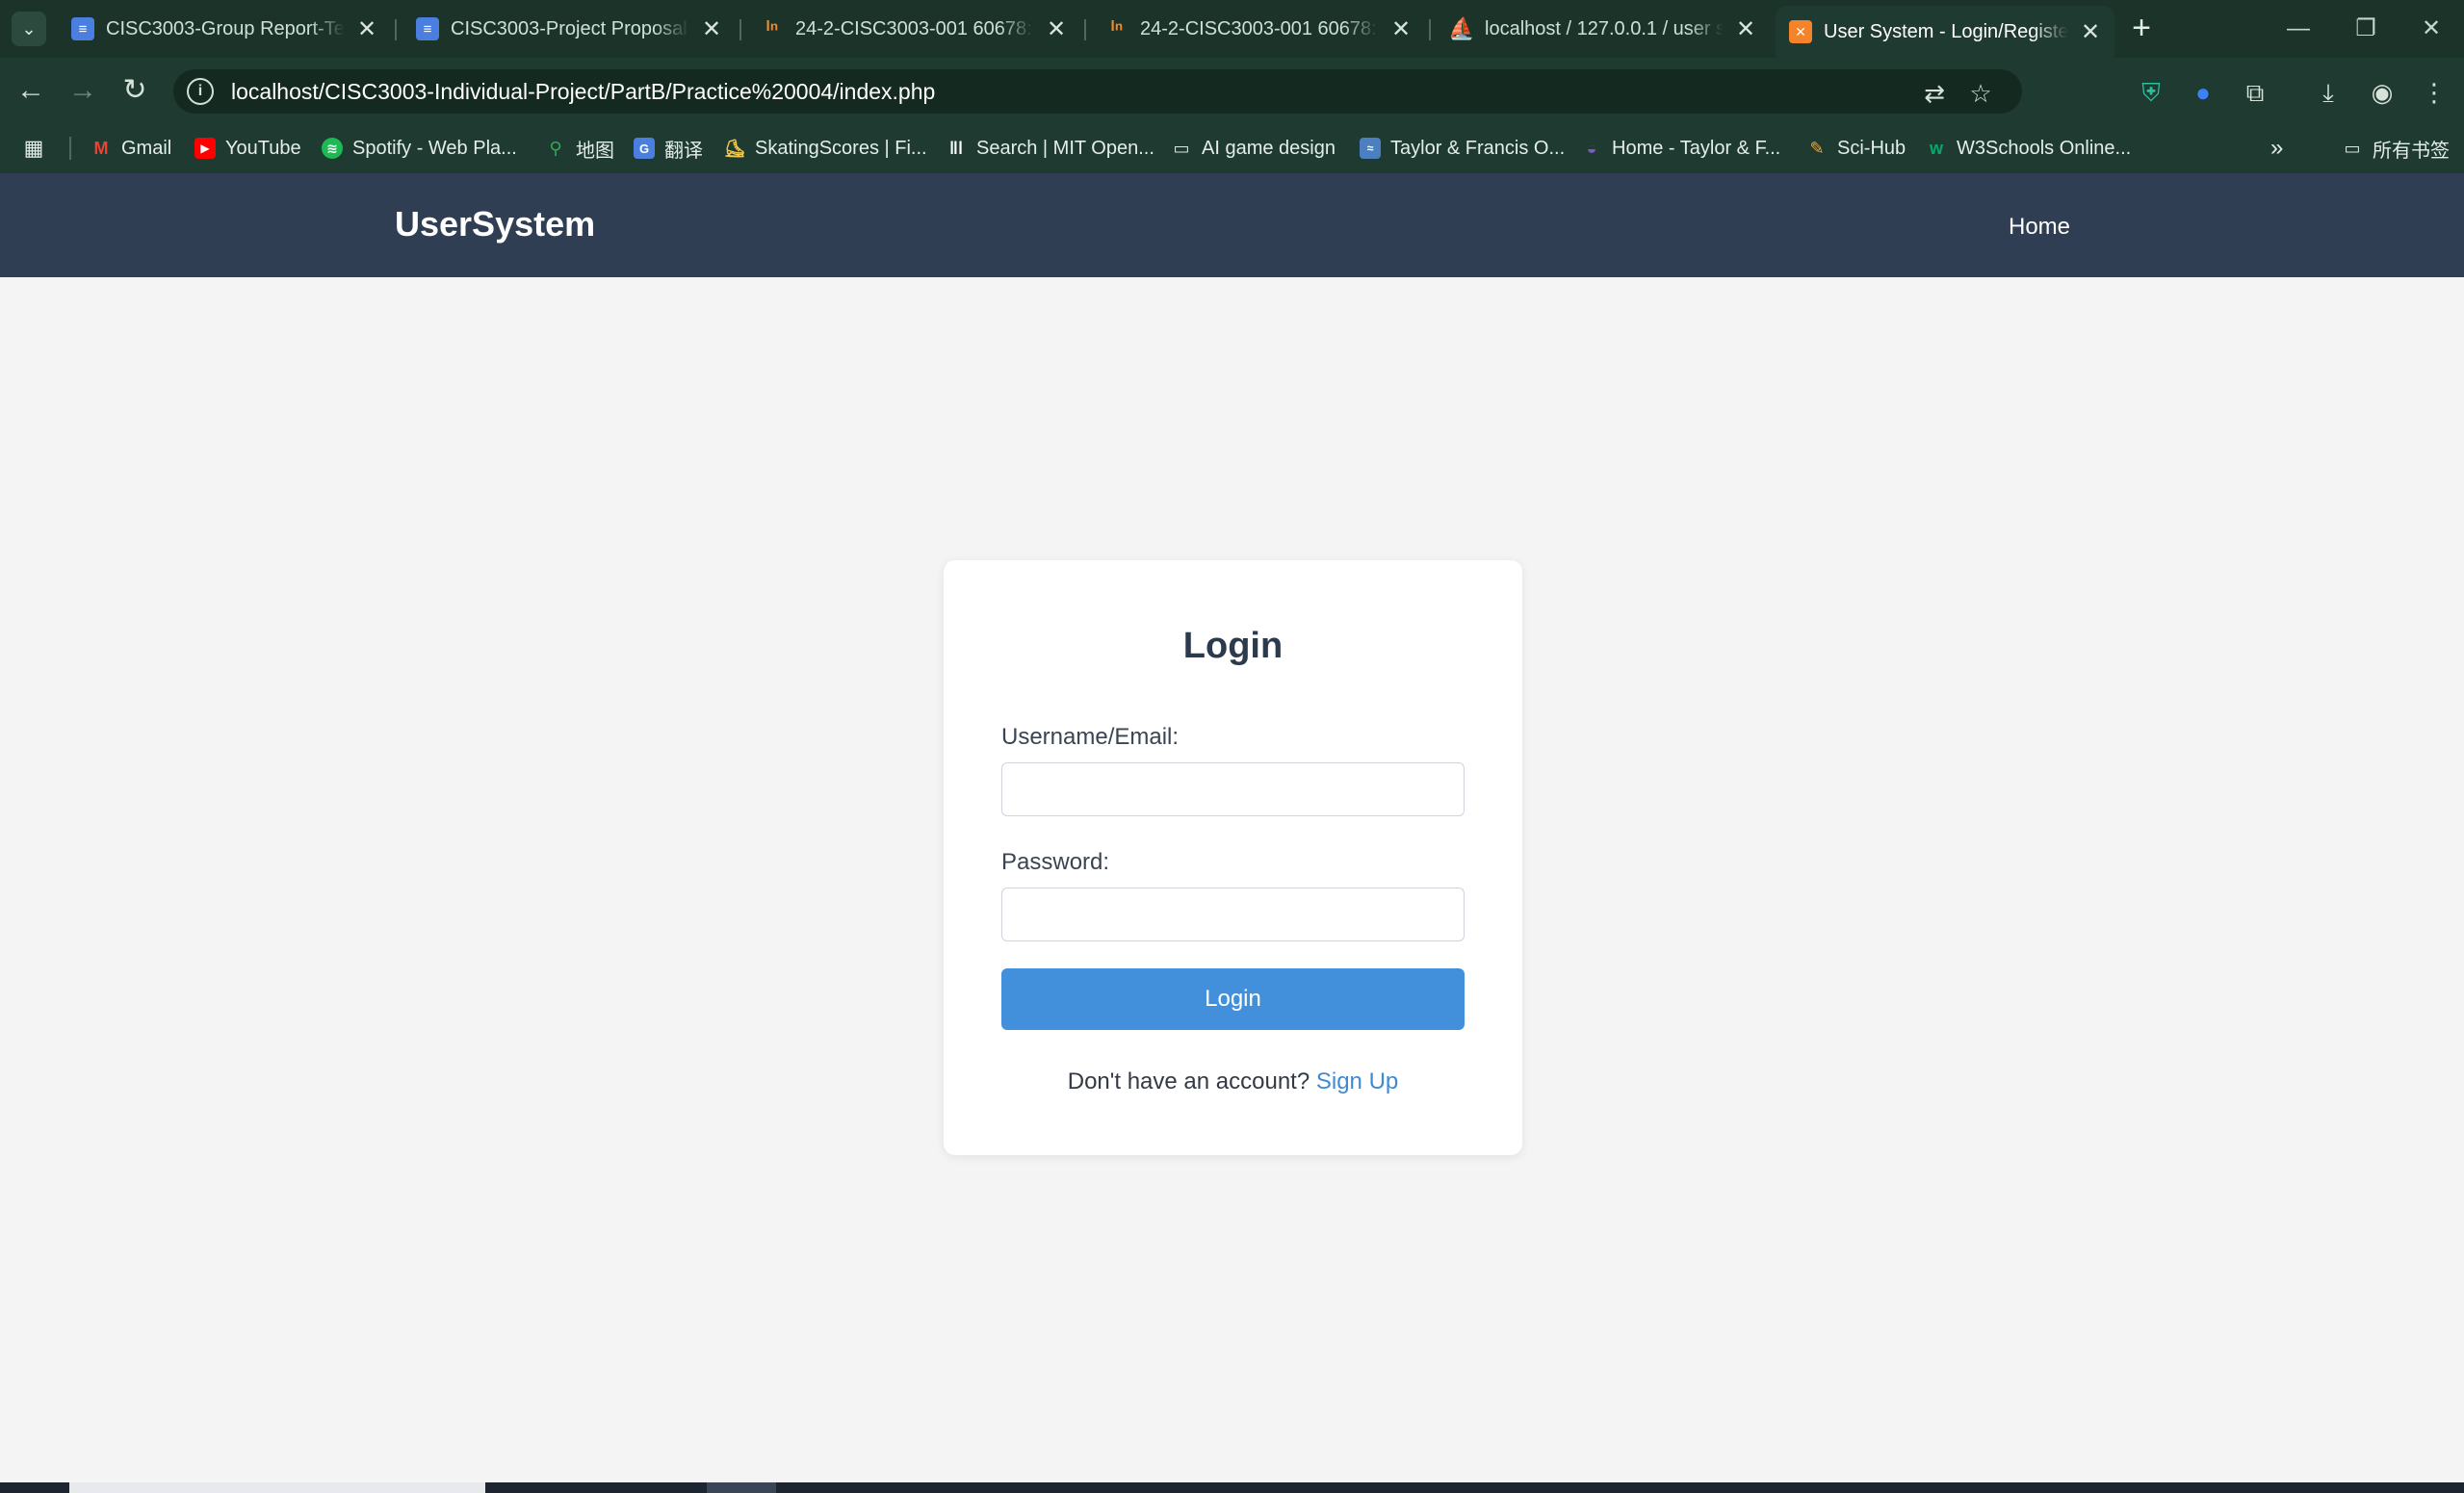 The height and width of the screenshot is (1493, 2464). I want to click on kebab-menu-icon: ⋮, so click(2434, 93).